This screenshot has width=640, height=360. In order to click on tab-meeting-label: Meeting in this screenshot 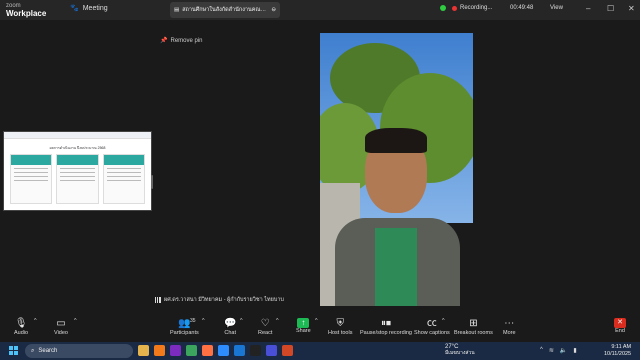, I will do `click(95, 8)`.